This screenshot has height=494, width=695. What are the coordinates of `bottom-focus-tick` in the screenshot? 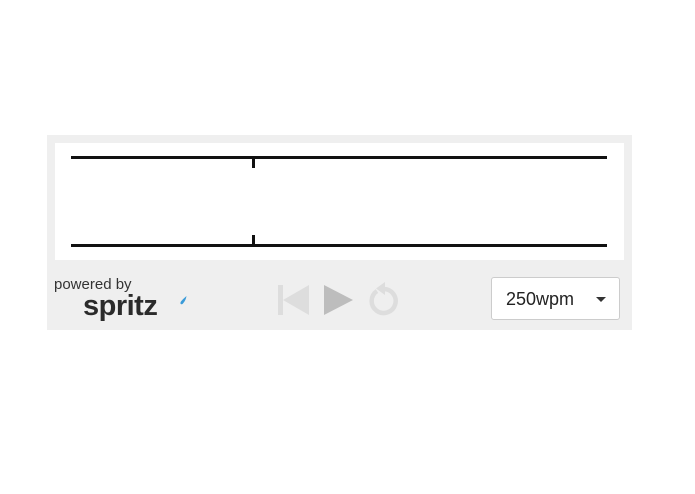 It's located at (253, 239).